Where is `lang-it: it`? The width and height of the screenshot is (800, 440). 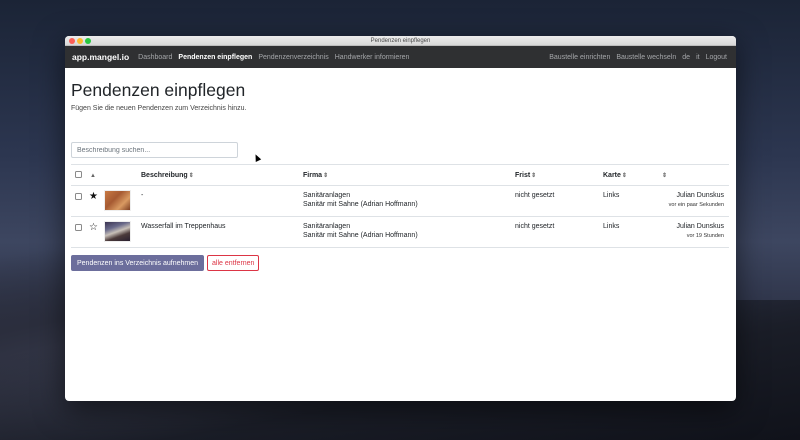 lang-it: it is located at coordinates (698, 57).